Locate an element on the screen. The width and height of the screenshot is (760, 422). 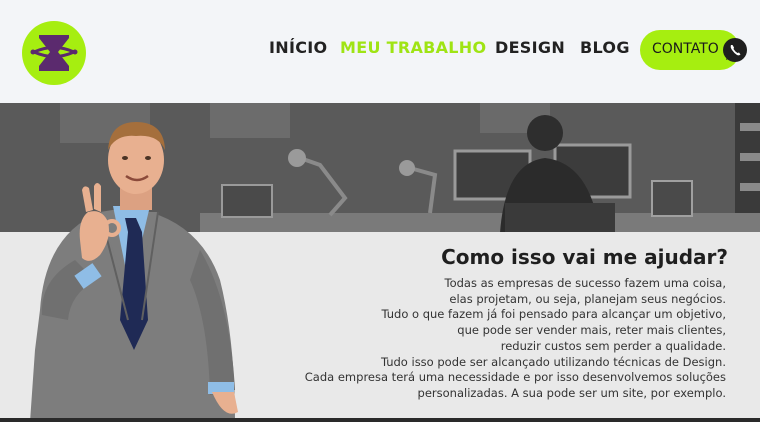
paragraph-line: reduzir custos sem perder a qualidade. is located at coordinates (613, 345).